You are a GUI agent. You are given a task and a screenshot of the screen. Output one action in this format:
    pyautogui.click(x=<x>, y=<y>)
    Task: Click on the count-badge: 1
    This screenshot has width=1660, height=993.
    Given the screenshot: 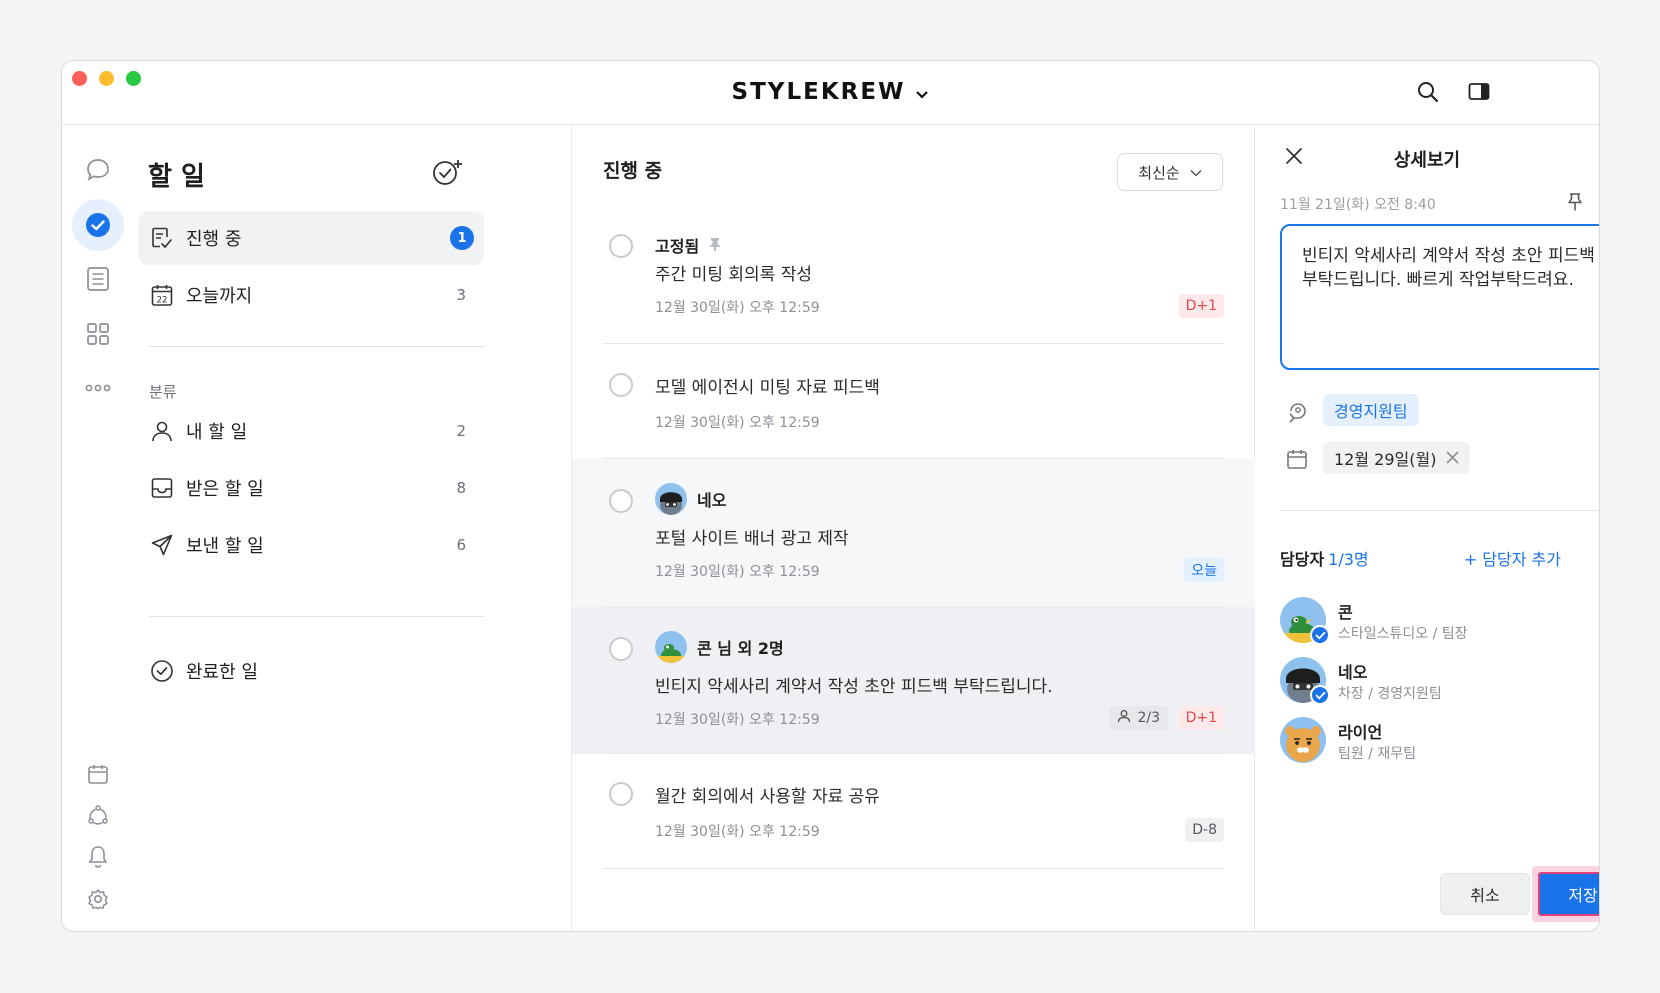 What is the action you would take?
    pyautogui.click(x=462, y=238)
    